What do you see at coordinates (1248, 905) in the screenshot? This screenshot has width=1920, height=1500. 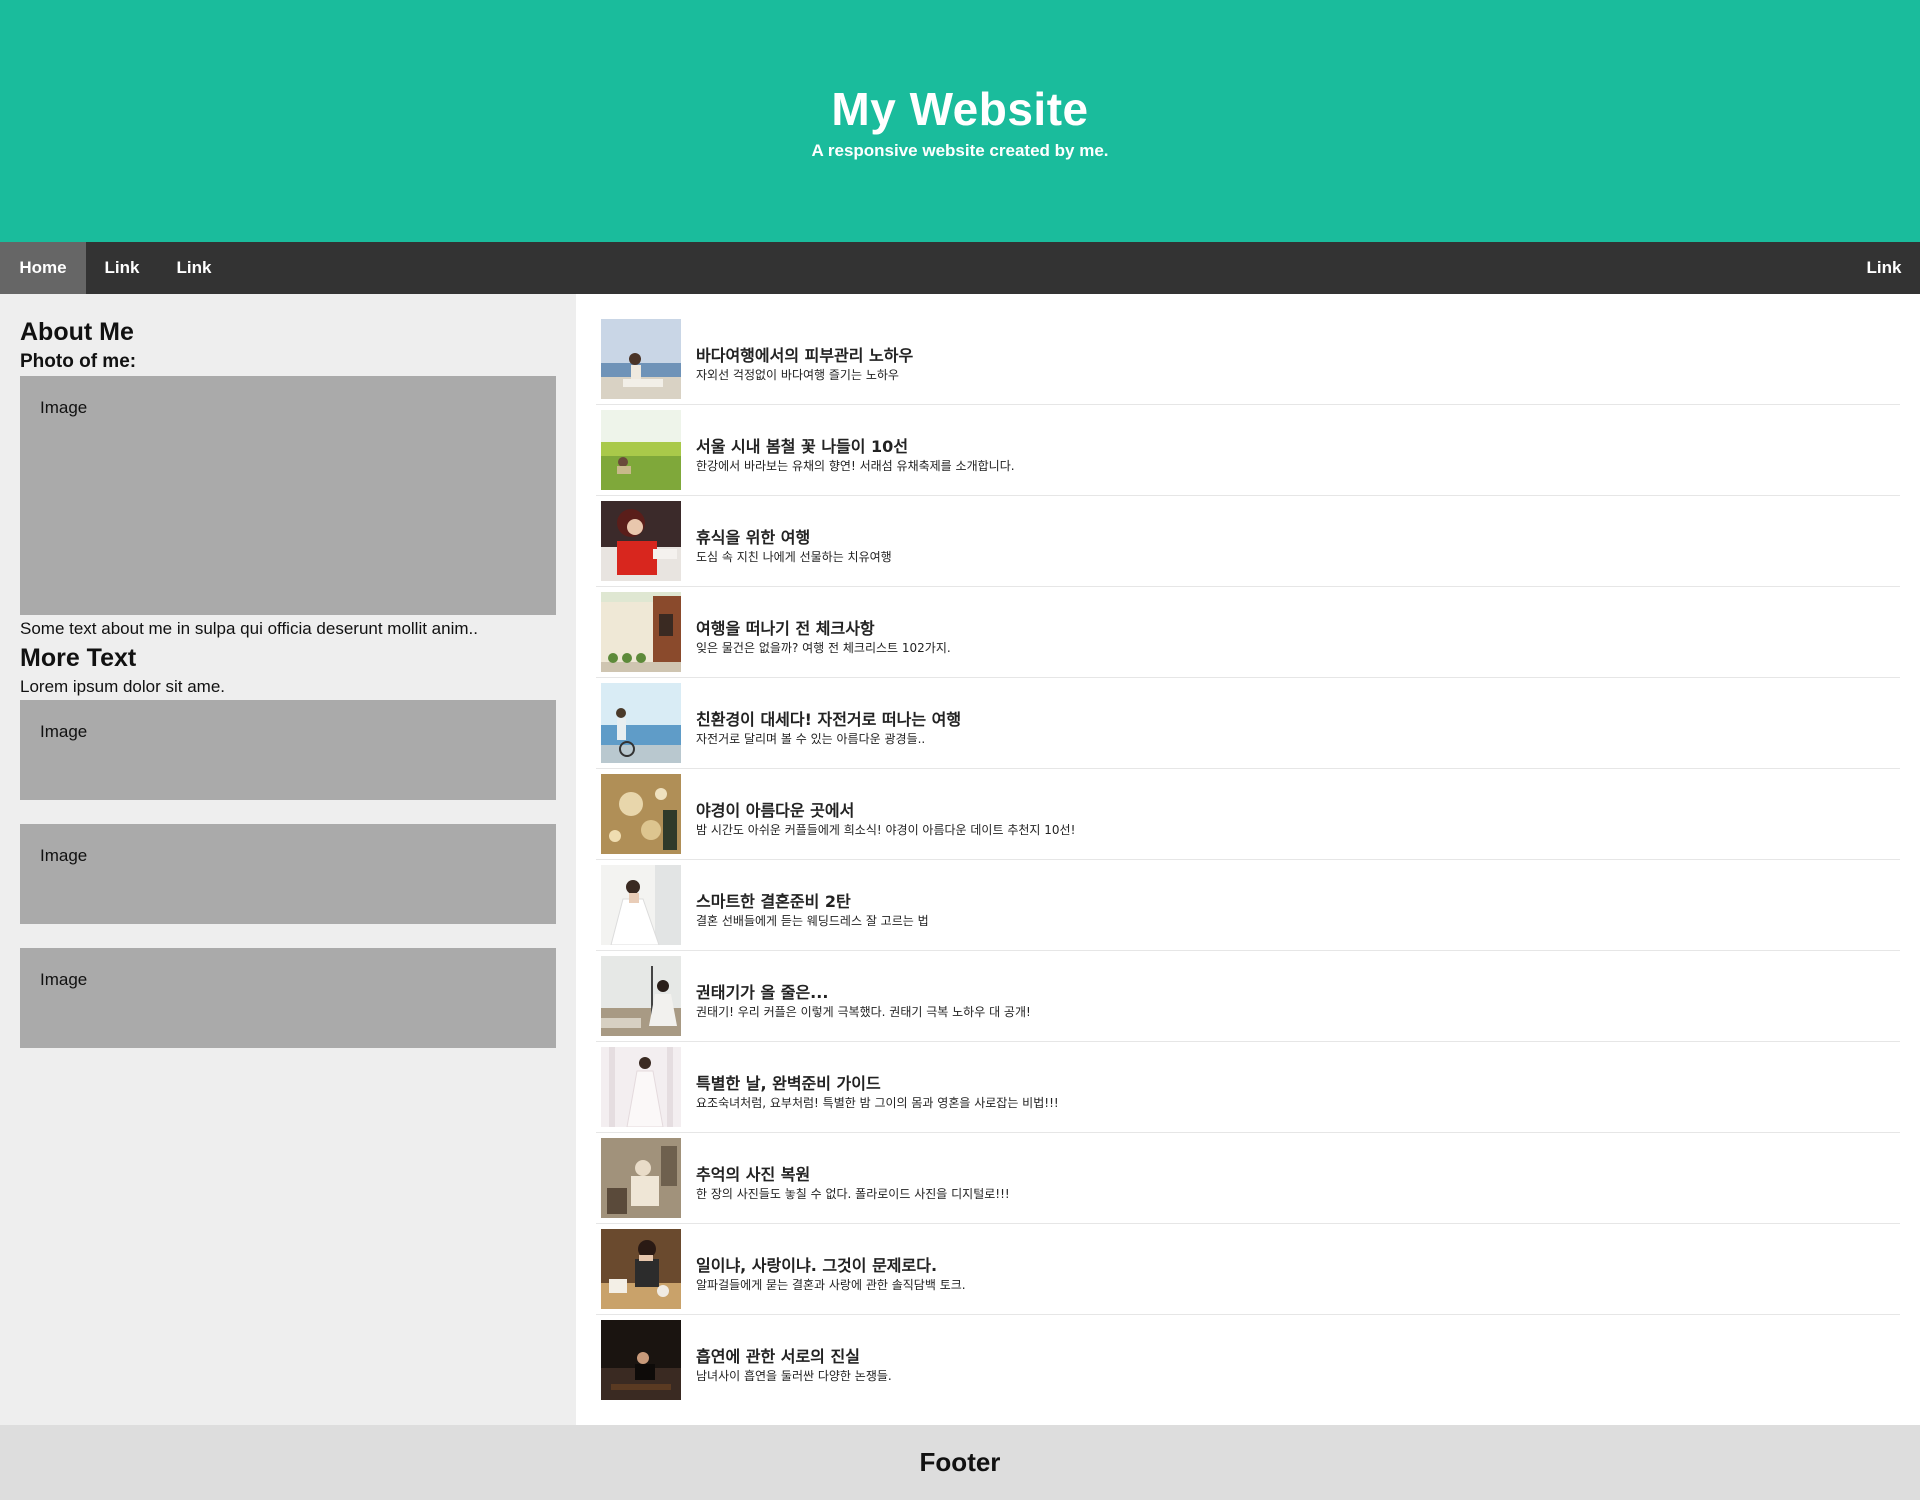 I see `article-item: 스마트한 결혼준비 2탄결혼 선배들에게 듣는 웨딩드레스 잘 고르는 법` at bounding box center [1248, 905].